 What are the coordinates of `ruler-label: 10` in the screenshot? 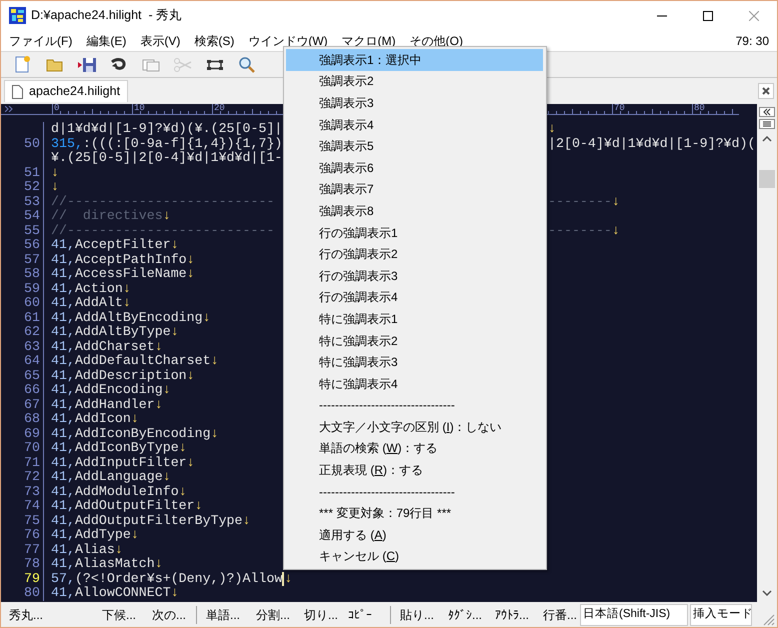 It's located at (139, 108).